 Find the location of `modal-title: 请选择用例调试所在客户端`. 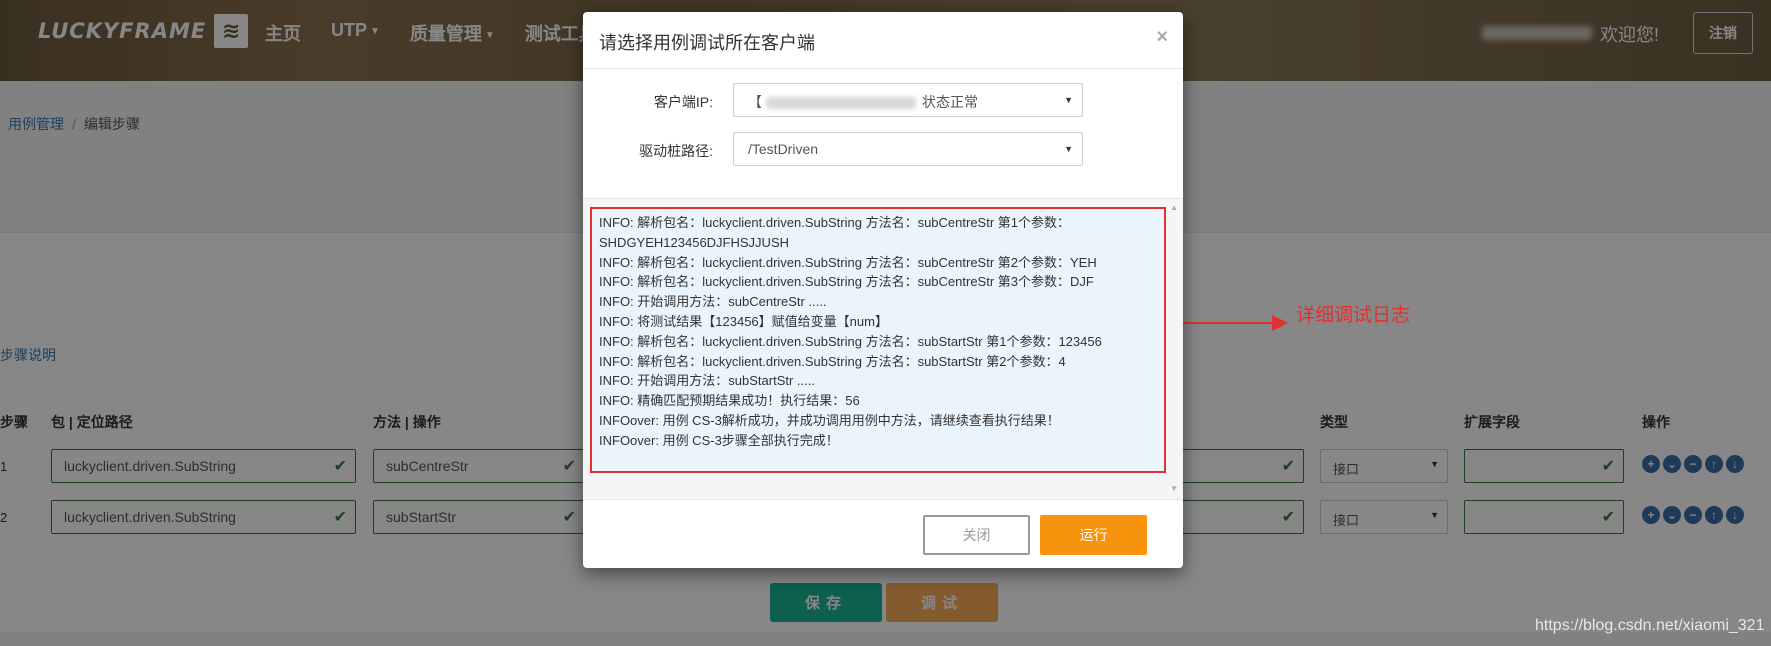

modal-title: 请选择用例调试所在客户端 is located at coordinates (707, 43).